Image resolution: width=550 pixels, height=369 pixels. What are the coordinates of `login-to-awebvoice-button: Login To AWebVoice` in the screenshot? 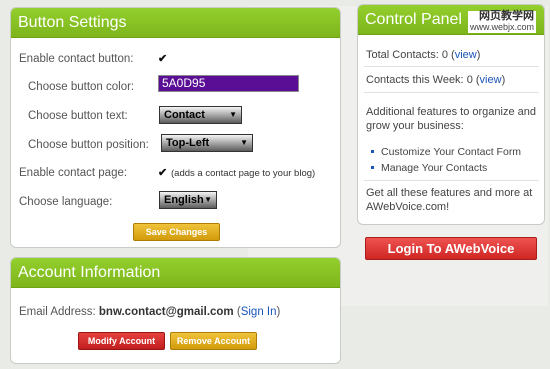 It's located at (451, 248).